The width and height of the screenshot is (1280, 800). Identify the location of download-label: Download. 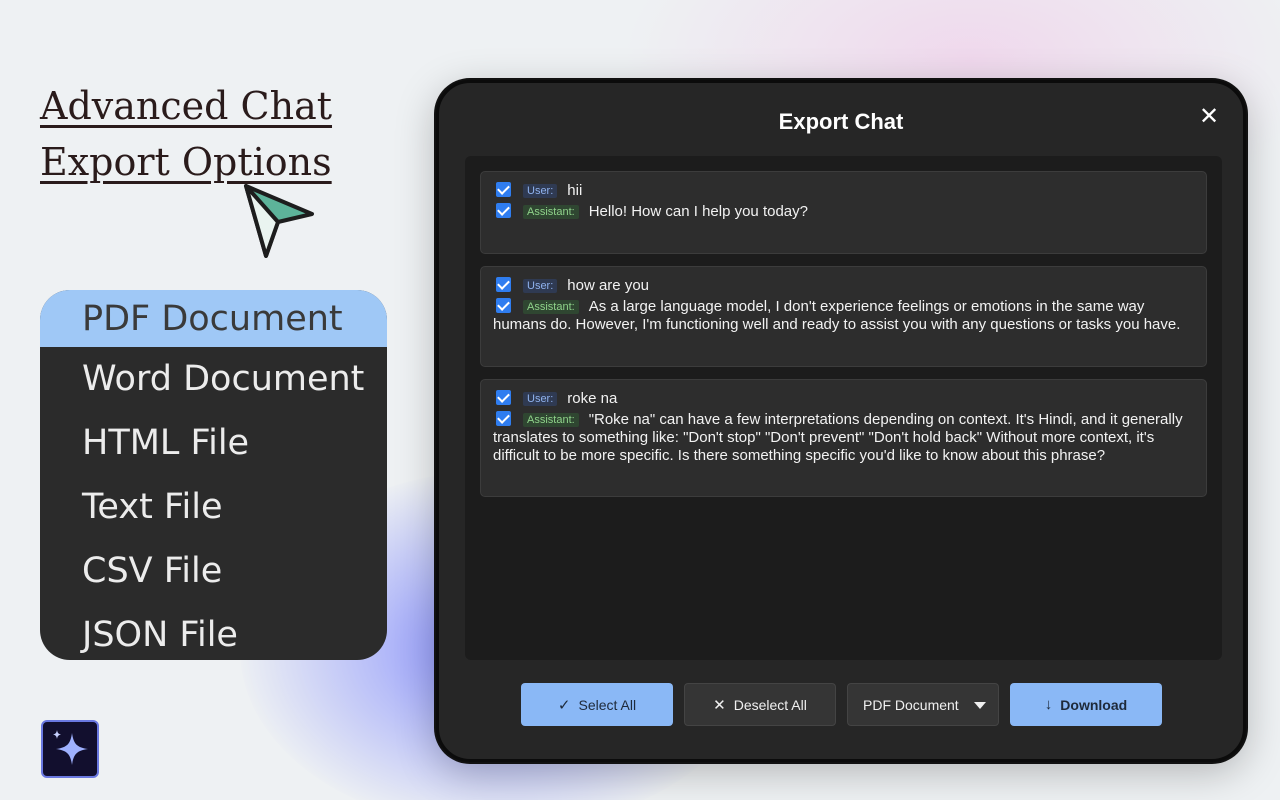
(1094, 704).